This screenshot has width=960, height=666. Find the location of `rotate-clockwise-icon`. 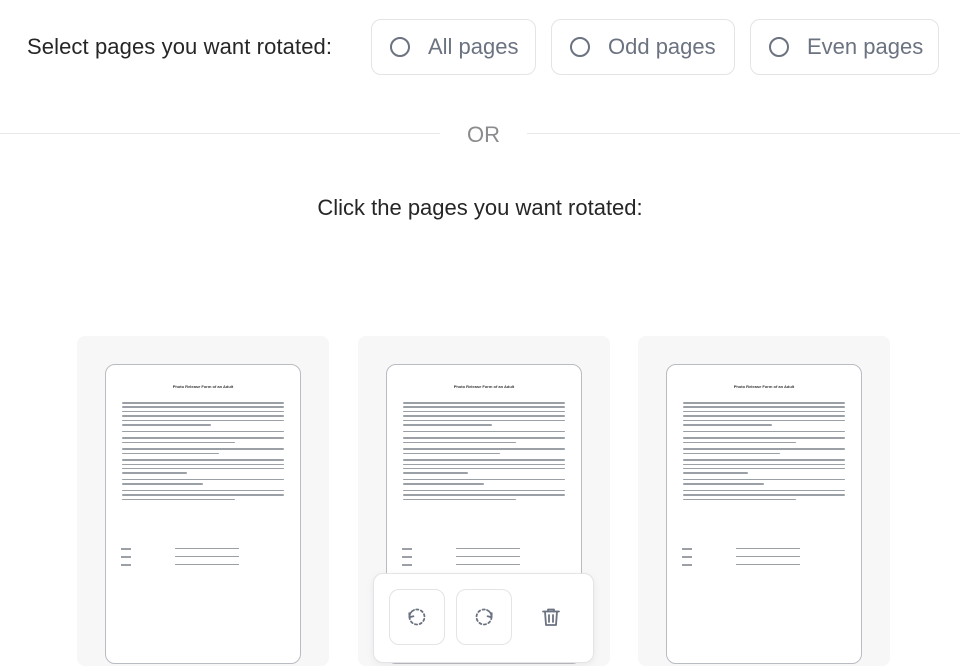

rotate-clockwise-icon is located at coordinates (484, 617).